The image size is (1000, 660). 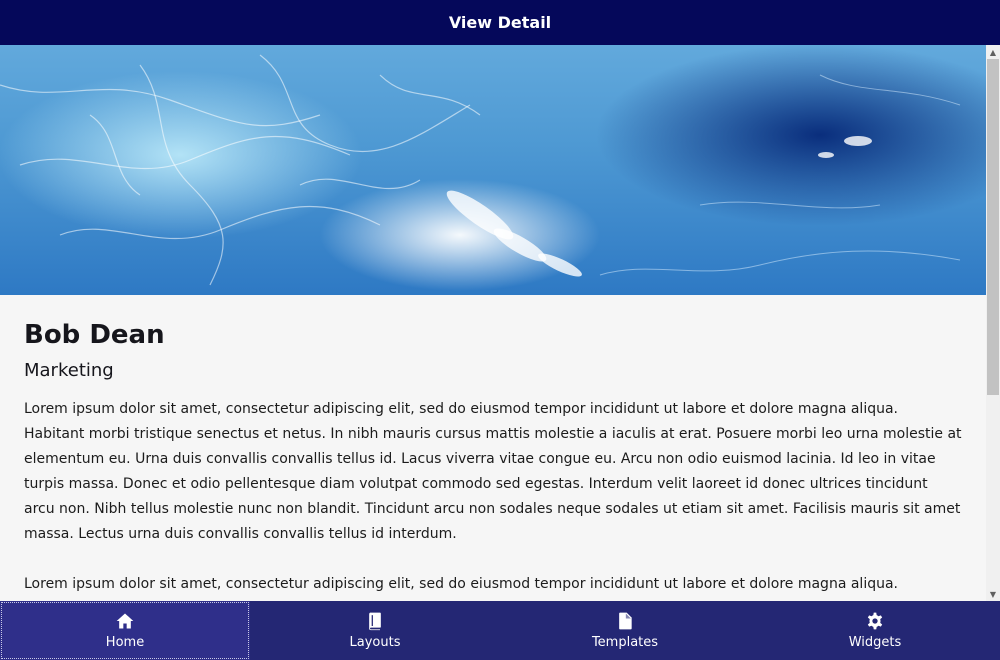 What do you see at coordinates (125, 642) in the screenshot?
I see `nav-label: Home` at bounding box center [125, 642].